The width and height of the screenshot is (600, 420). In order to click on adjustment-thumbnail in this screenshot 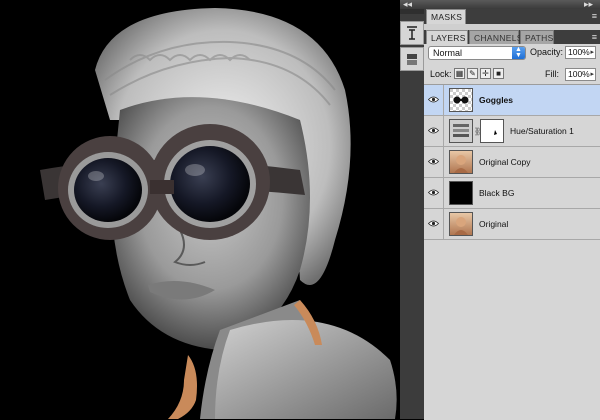, I will do `click(461, 131)`.